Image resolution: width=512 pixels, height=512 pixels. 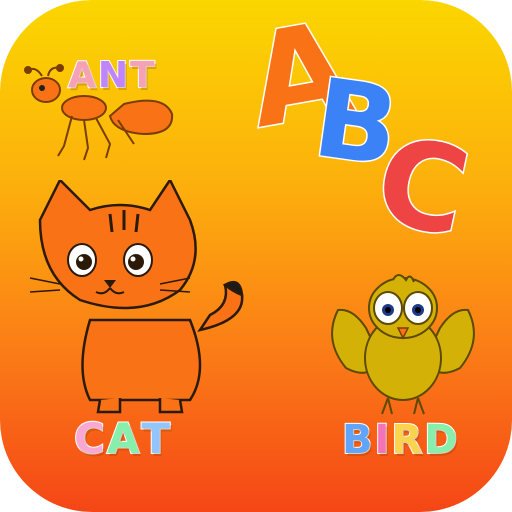 I want to click on cat-letter-2: A, so click(x=124, y=438).